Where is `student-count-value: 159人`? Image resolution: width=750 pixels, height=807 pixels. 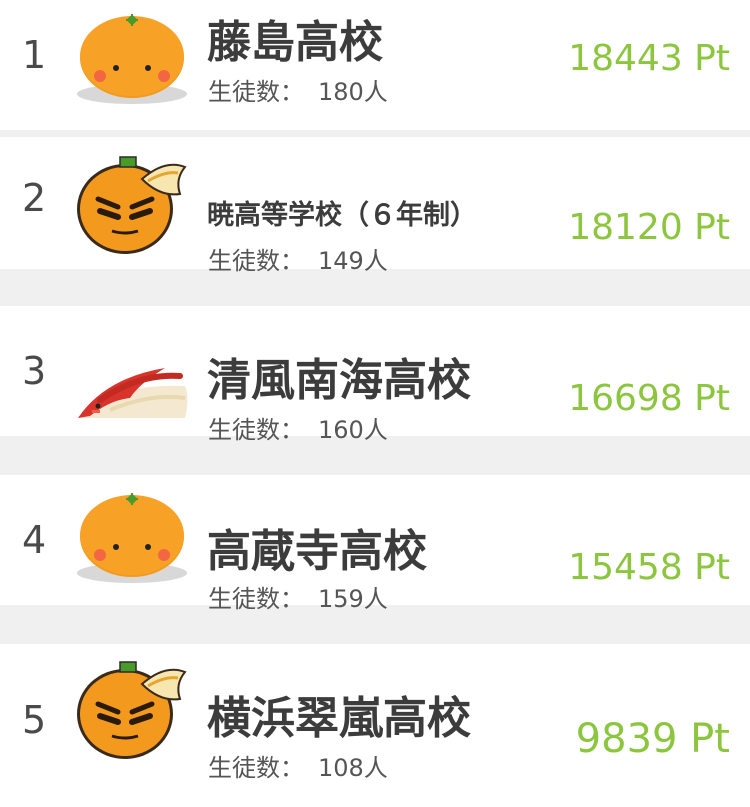
student-count-value: 159人 is located at coordinates (353, 599).